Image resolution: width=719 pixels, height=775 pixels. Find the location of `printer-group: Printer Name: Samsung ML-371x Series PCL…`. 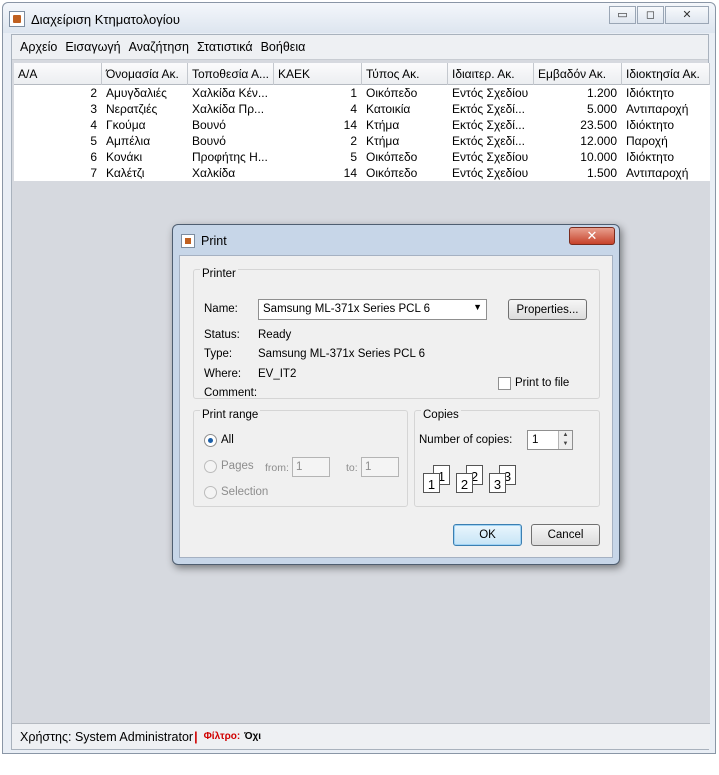

printer-group: Printer Name: Samsung ML-371x Series PCL… is located at coordinates (396, 333).